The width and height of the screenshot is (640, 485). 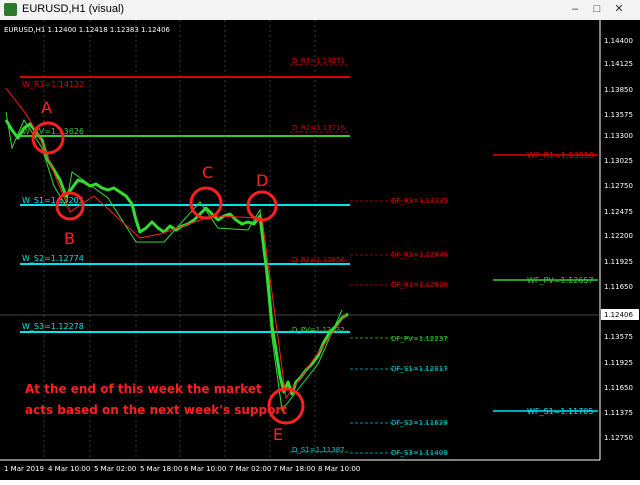 What do you see at coordinates (69, 469) in the screenshot?
I see `time-tick: 4 Mar 10:00` at bounding box center [69, 469].